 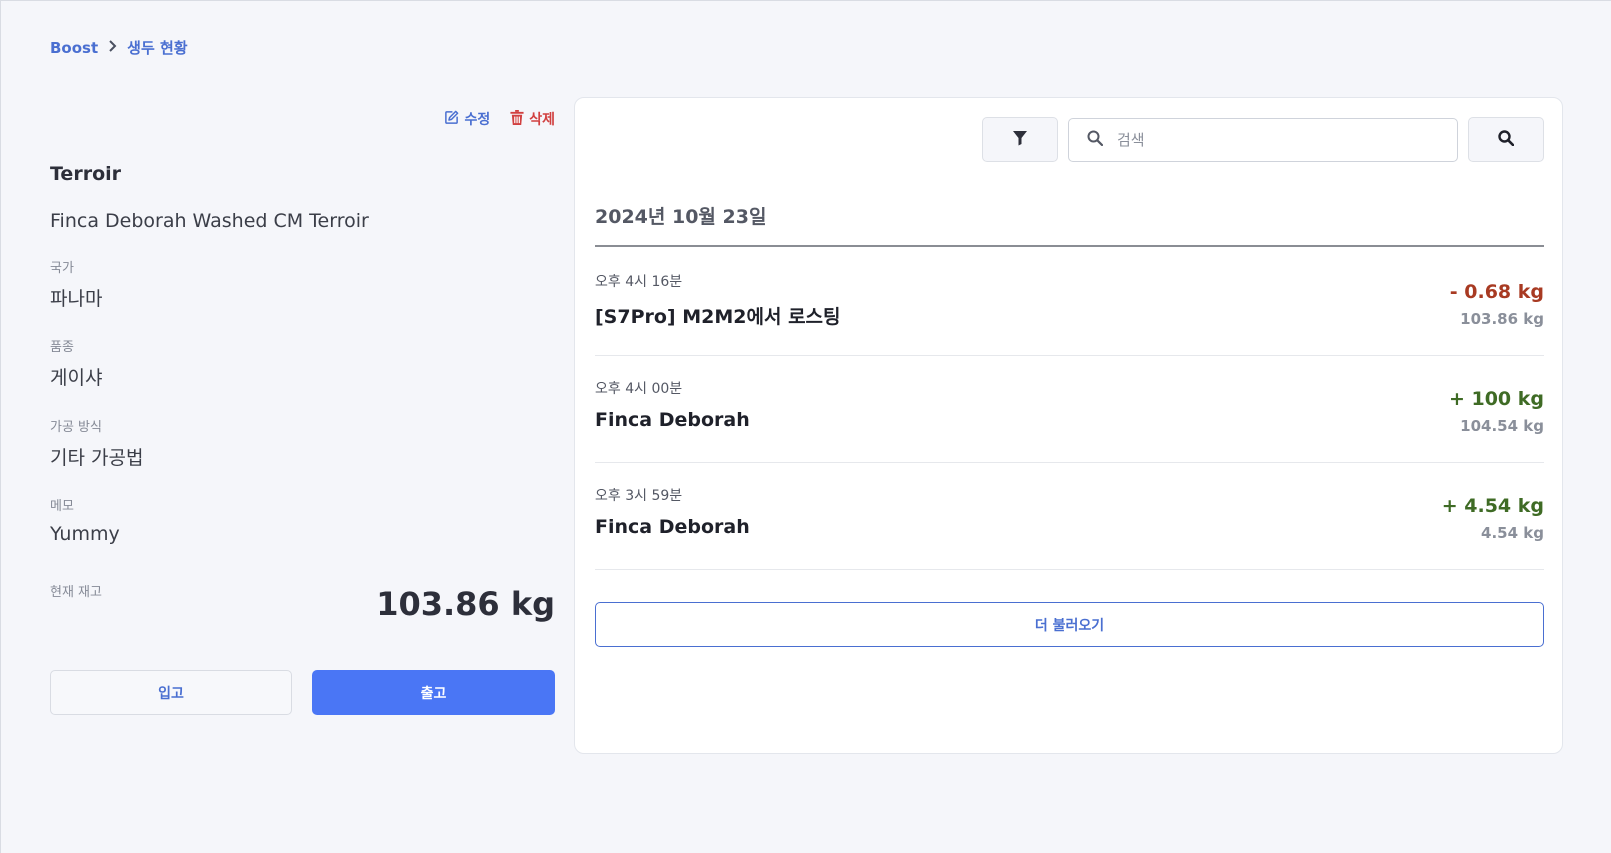 What do you see at coordinates (1492, 506) in the screenshot?
I see `entry-delta: + 4.54 kg` at bounding box center [1492, 506].